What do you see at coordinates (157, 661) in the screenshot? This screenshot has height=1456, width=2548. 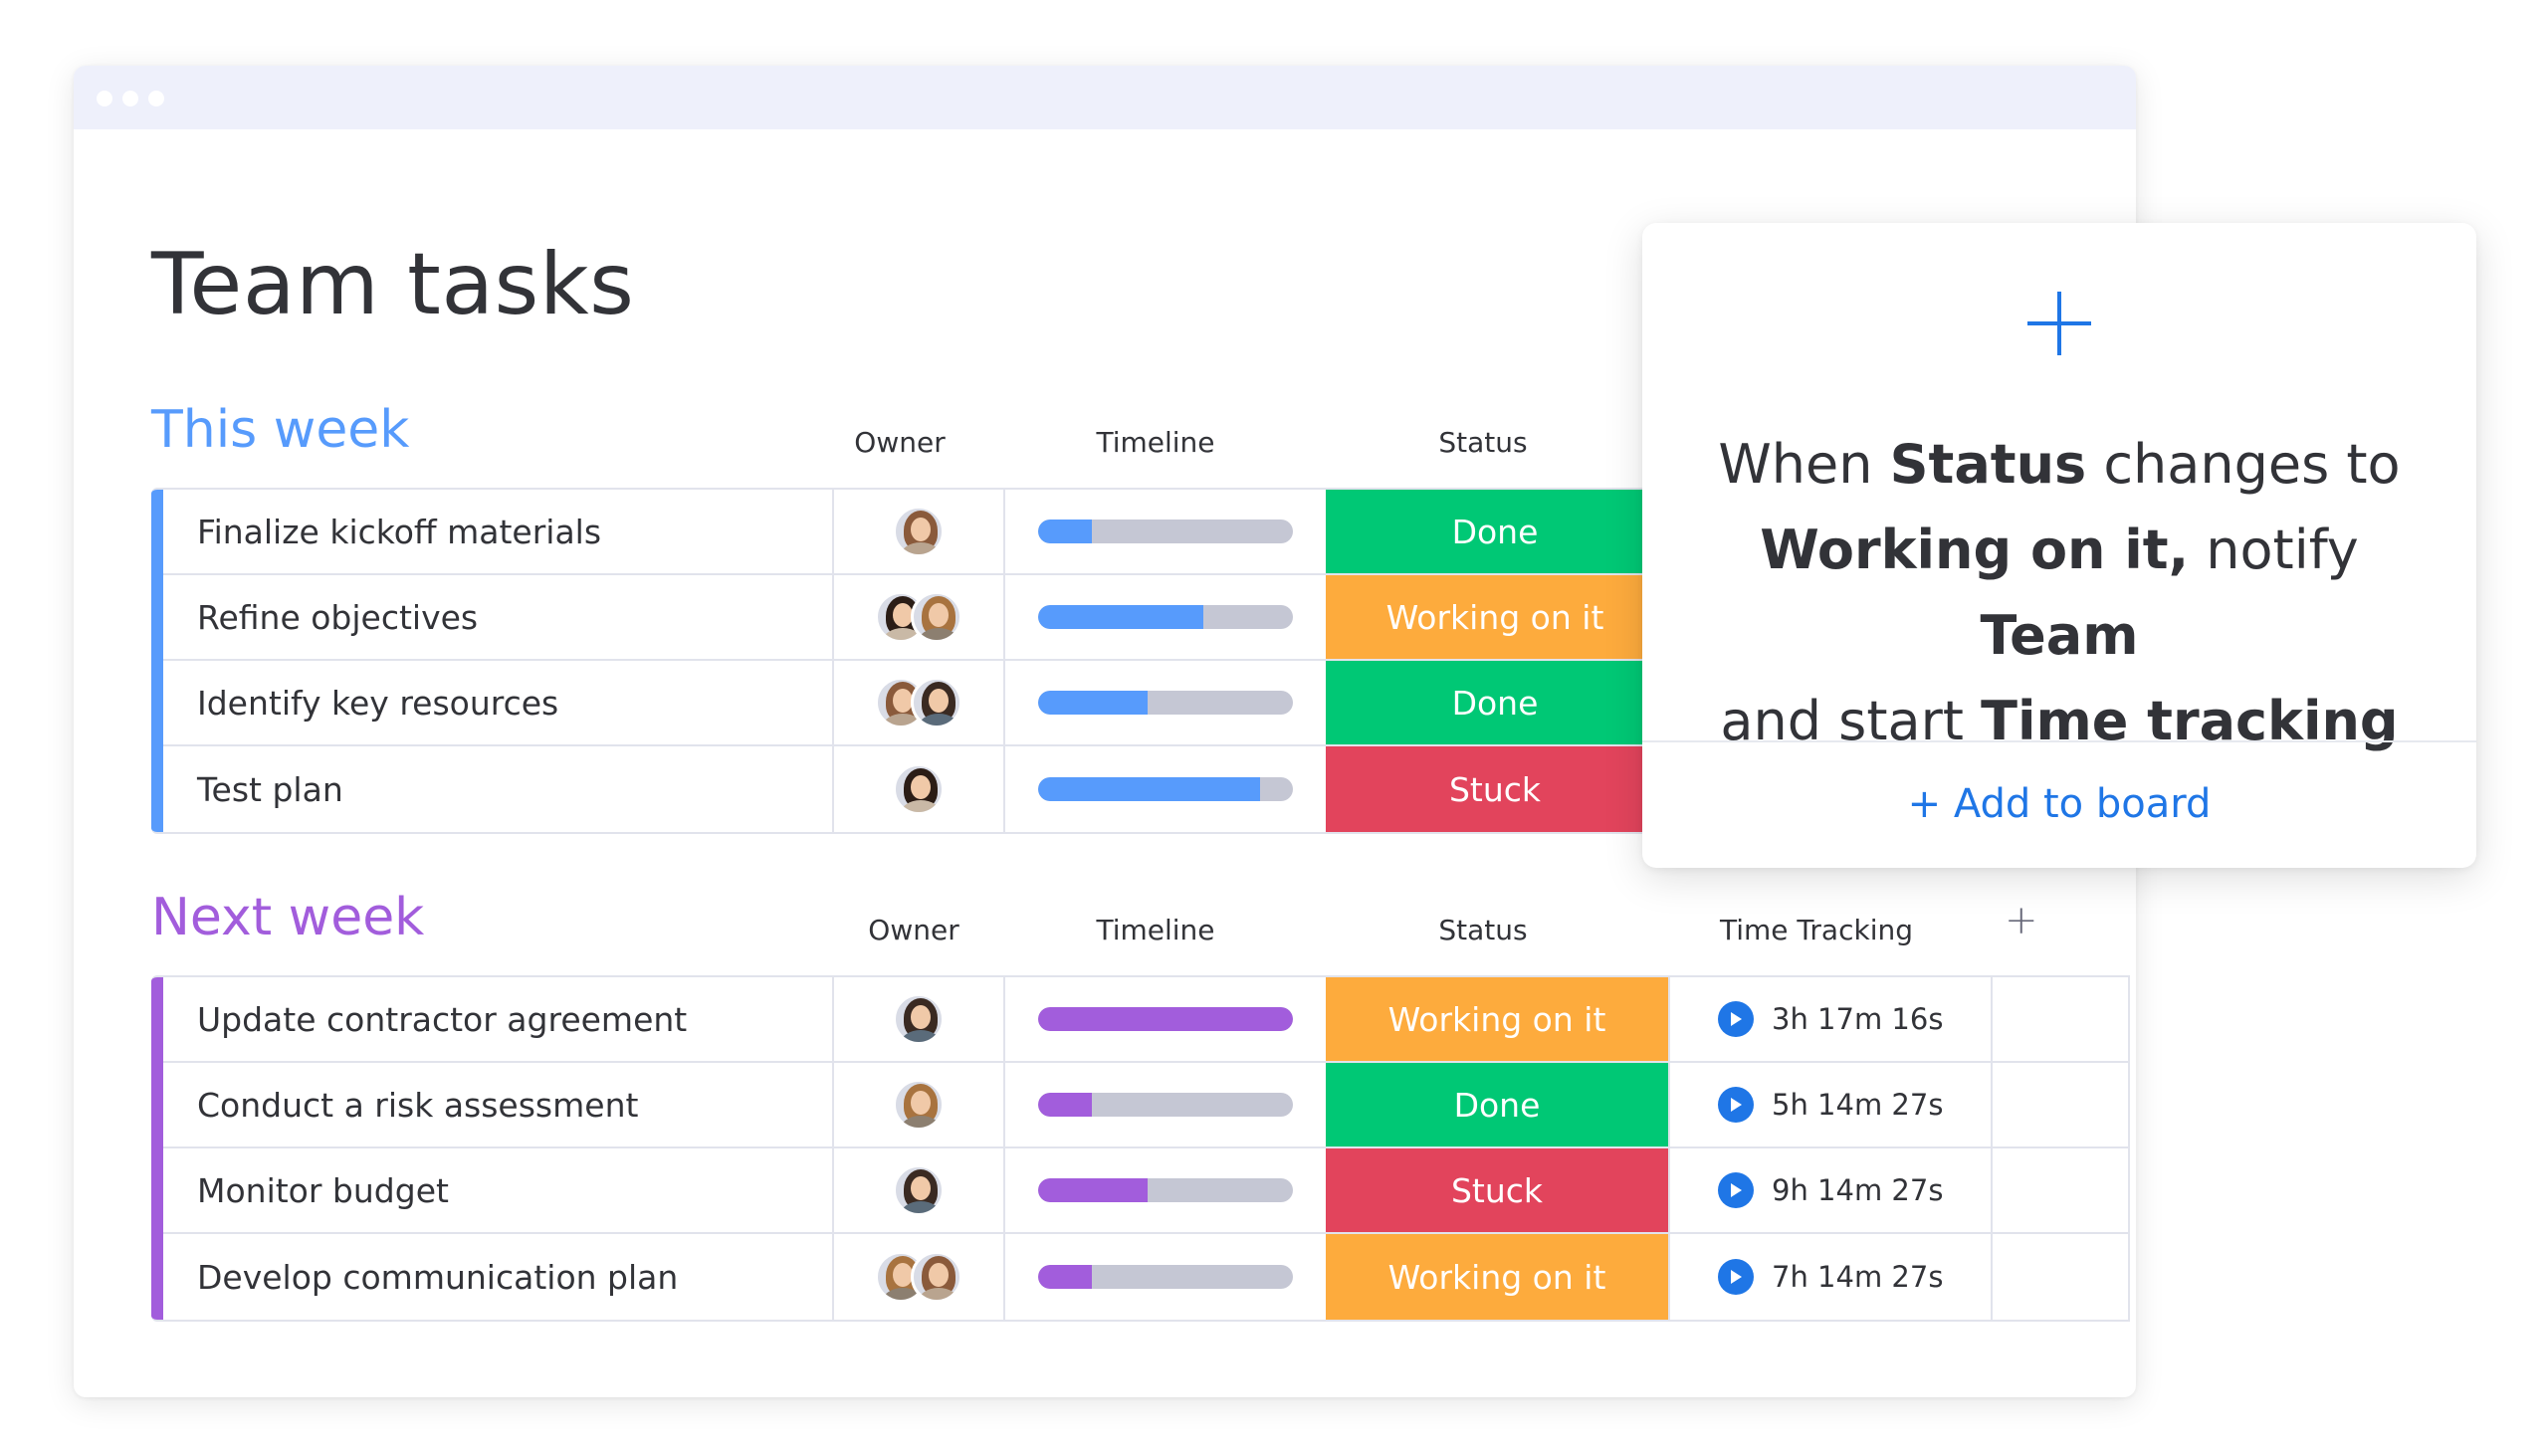 I see `group-accent-bar` at bounding box center [157, 661].